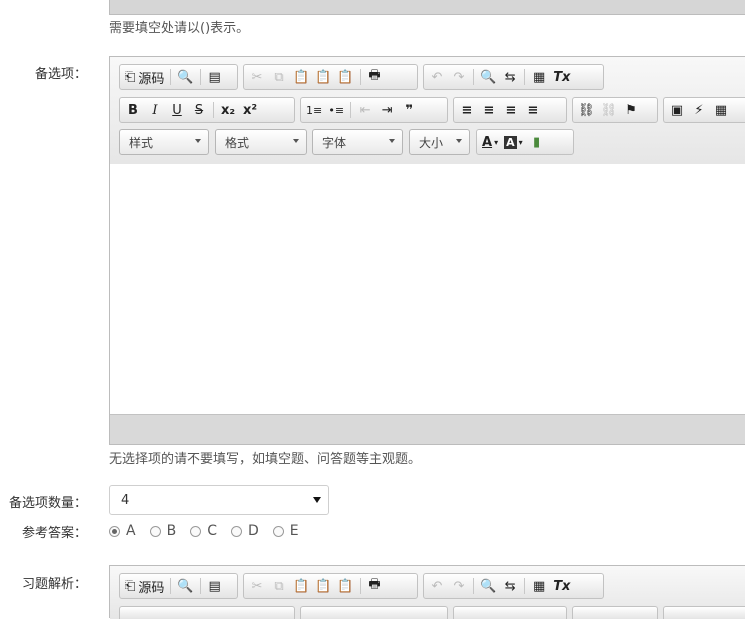 The image size is (745, 619). I want to click on text-color-icon: A, so click(487, 142).